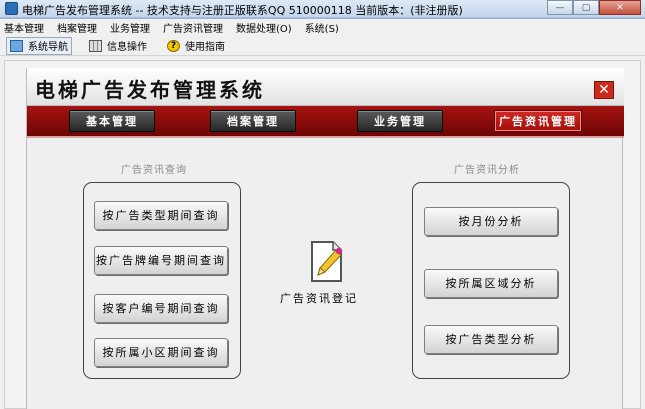 This screenshot has width=645, height=409. Describe the element at coordinates (325, 122) in the screenshot. I see `module-nav-bar: 基本管理 档案管理 业务管理 广告资讯管理` at that location.